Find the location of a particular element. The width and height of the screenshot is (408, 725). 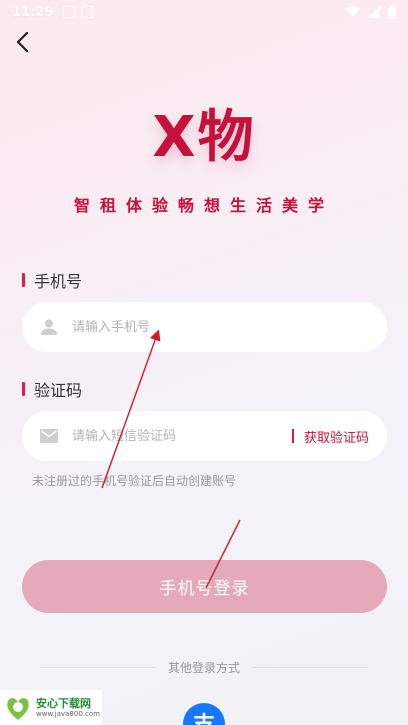

alipay-icon: 支 is located at coordinates (204, 716).